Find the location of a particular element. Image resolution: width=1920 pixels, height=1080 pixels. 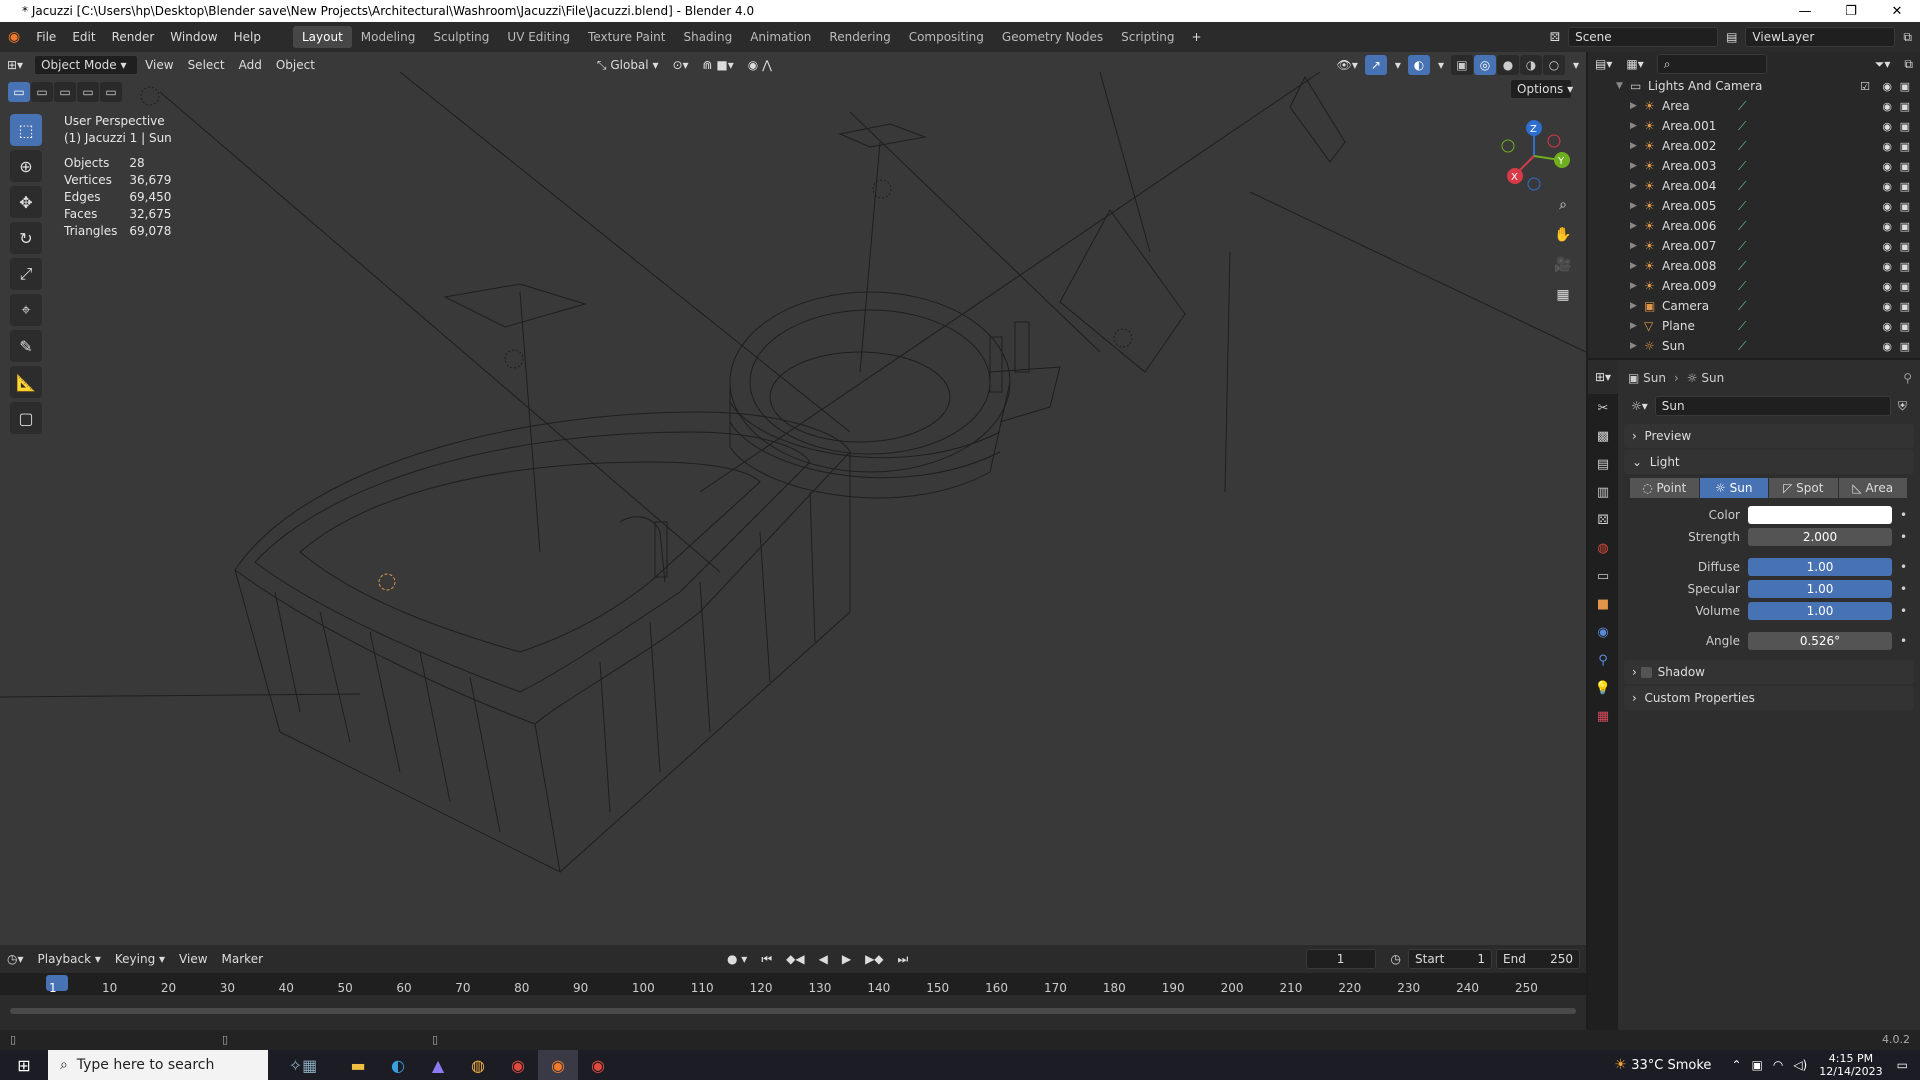

outliner-search-input: ⌕ is located at coordinates (1711, 64).